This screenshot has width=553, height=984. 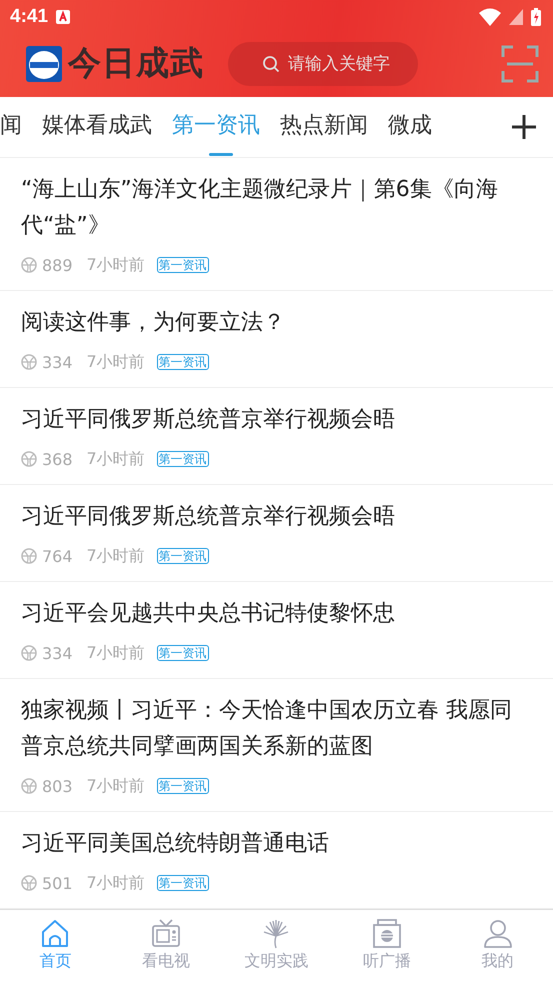 I want to click on signal-icon, so click(x=516, y=17).